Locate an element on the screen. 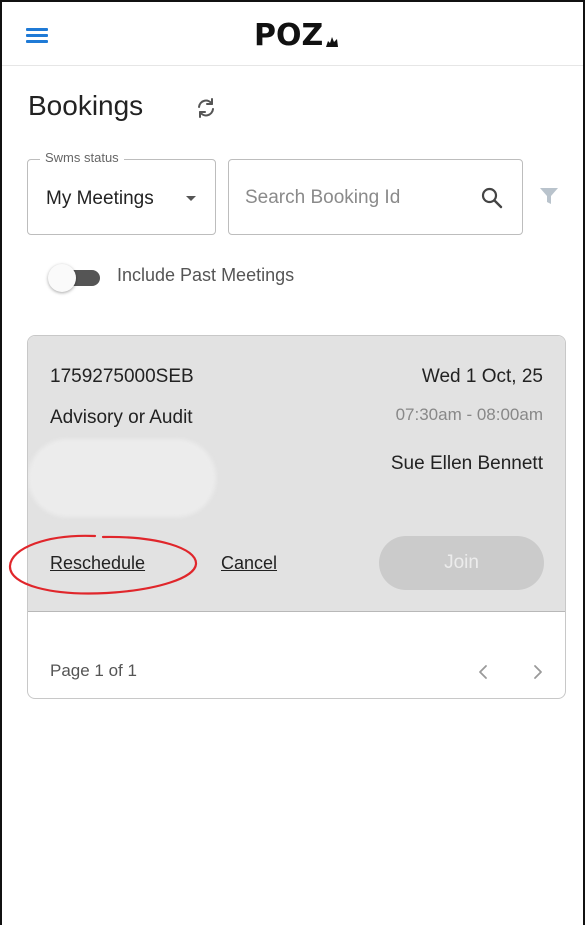 The height and width of the screenshot is (925, 585). refresh-icon is located at coordinates (206, 108).